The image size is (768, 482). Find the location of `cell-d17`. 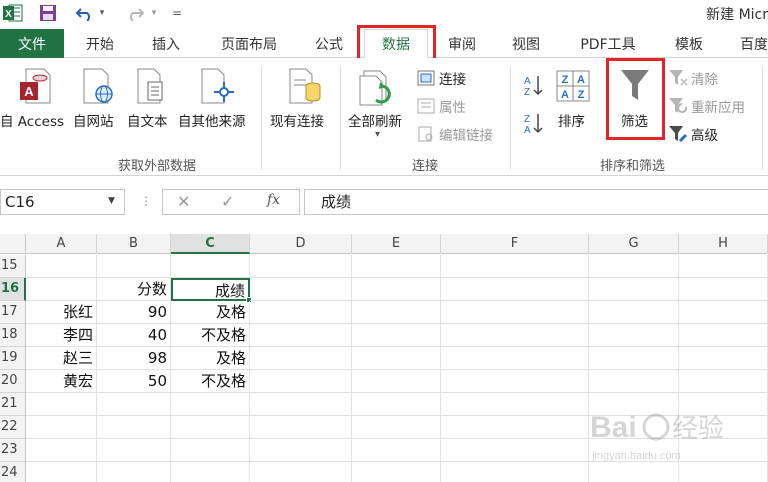

cell-d17 is located at coordinates (301, 312).